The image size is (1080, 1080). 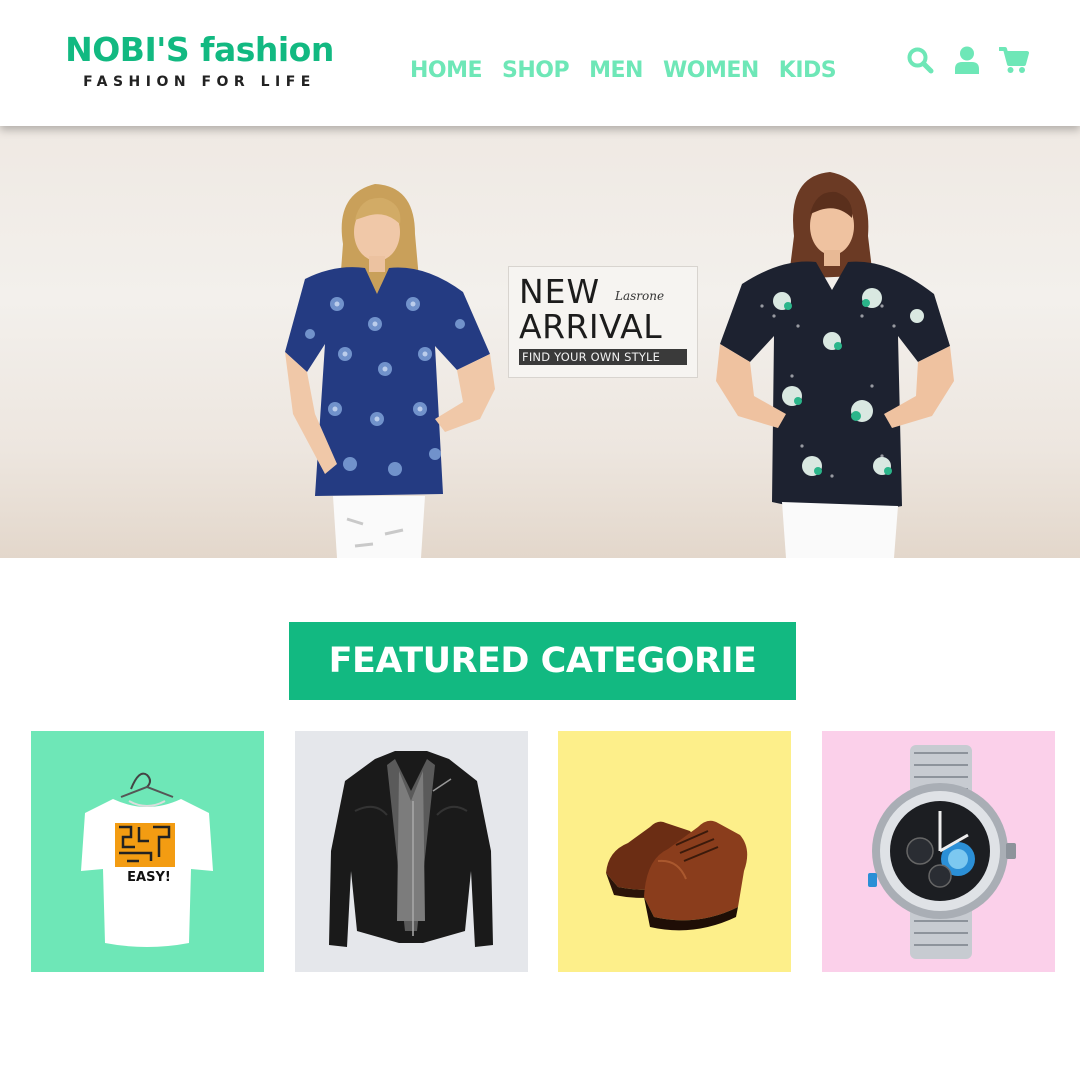 I want to click on shoes-image, so click(x=677, y=875).